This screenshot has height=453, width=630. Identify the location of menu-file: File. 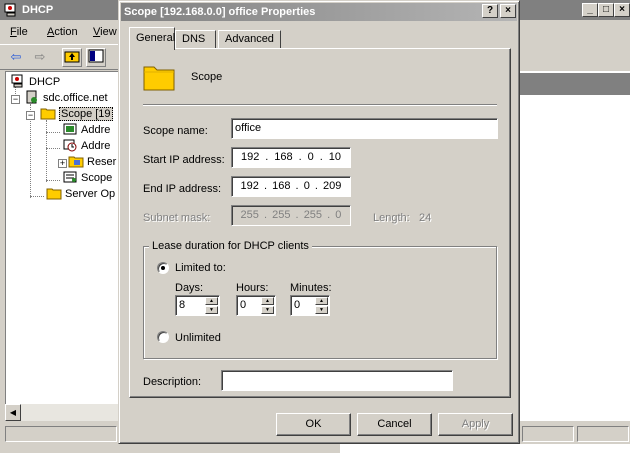
(19, 32).